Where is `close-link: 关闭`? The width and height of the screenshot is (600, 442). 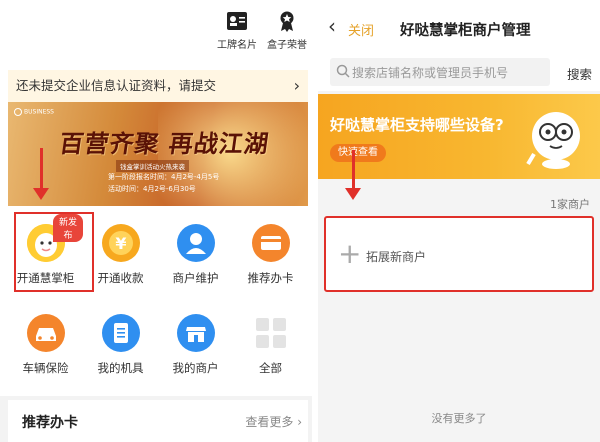 close-link: 关闭 is located at coordinates (361, 29).